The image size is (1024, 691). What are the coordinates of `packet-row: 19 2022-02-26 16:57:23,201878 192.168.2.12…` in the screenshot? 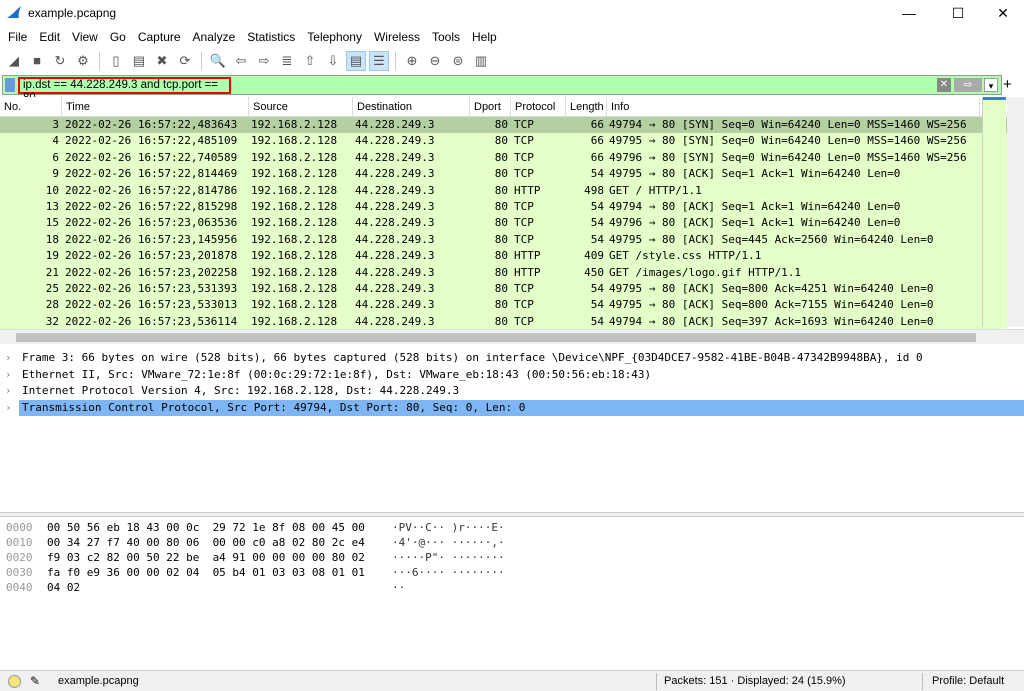 It's located at (503, 256).